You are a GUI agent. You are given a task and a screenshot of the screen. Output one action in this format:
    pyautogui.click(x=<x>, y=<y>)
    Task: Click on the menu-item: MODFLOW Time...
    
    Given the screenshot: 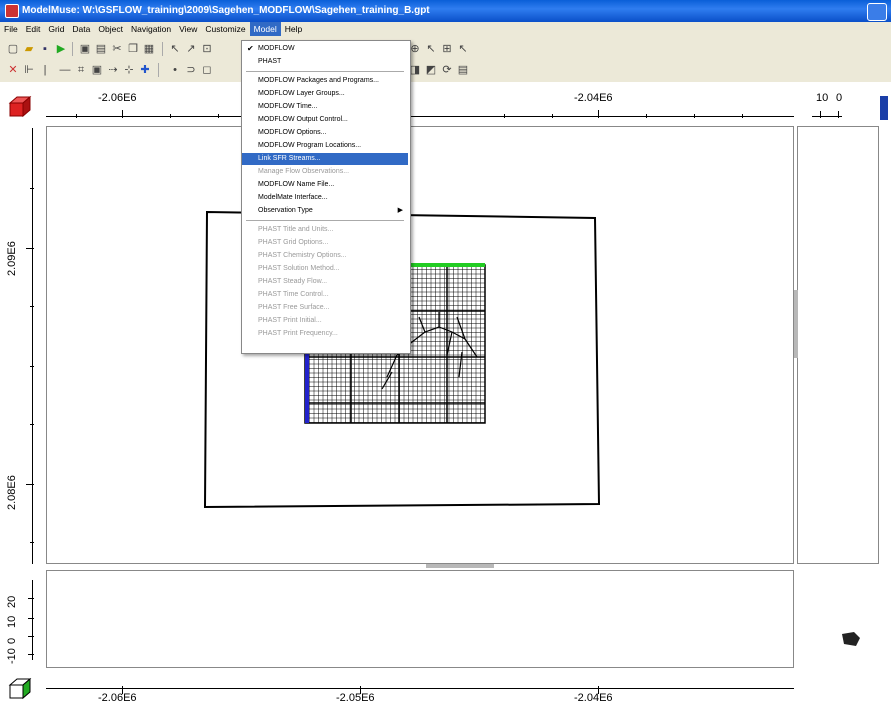 What is the action you would take?
    pyautogui.click(x=325, y=107)
    